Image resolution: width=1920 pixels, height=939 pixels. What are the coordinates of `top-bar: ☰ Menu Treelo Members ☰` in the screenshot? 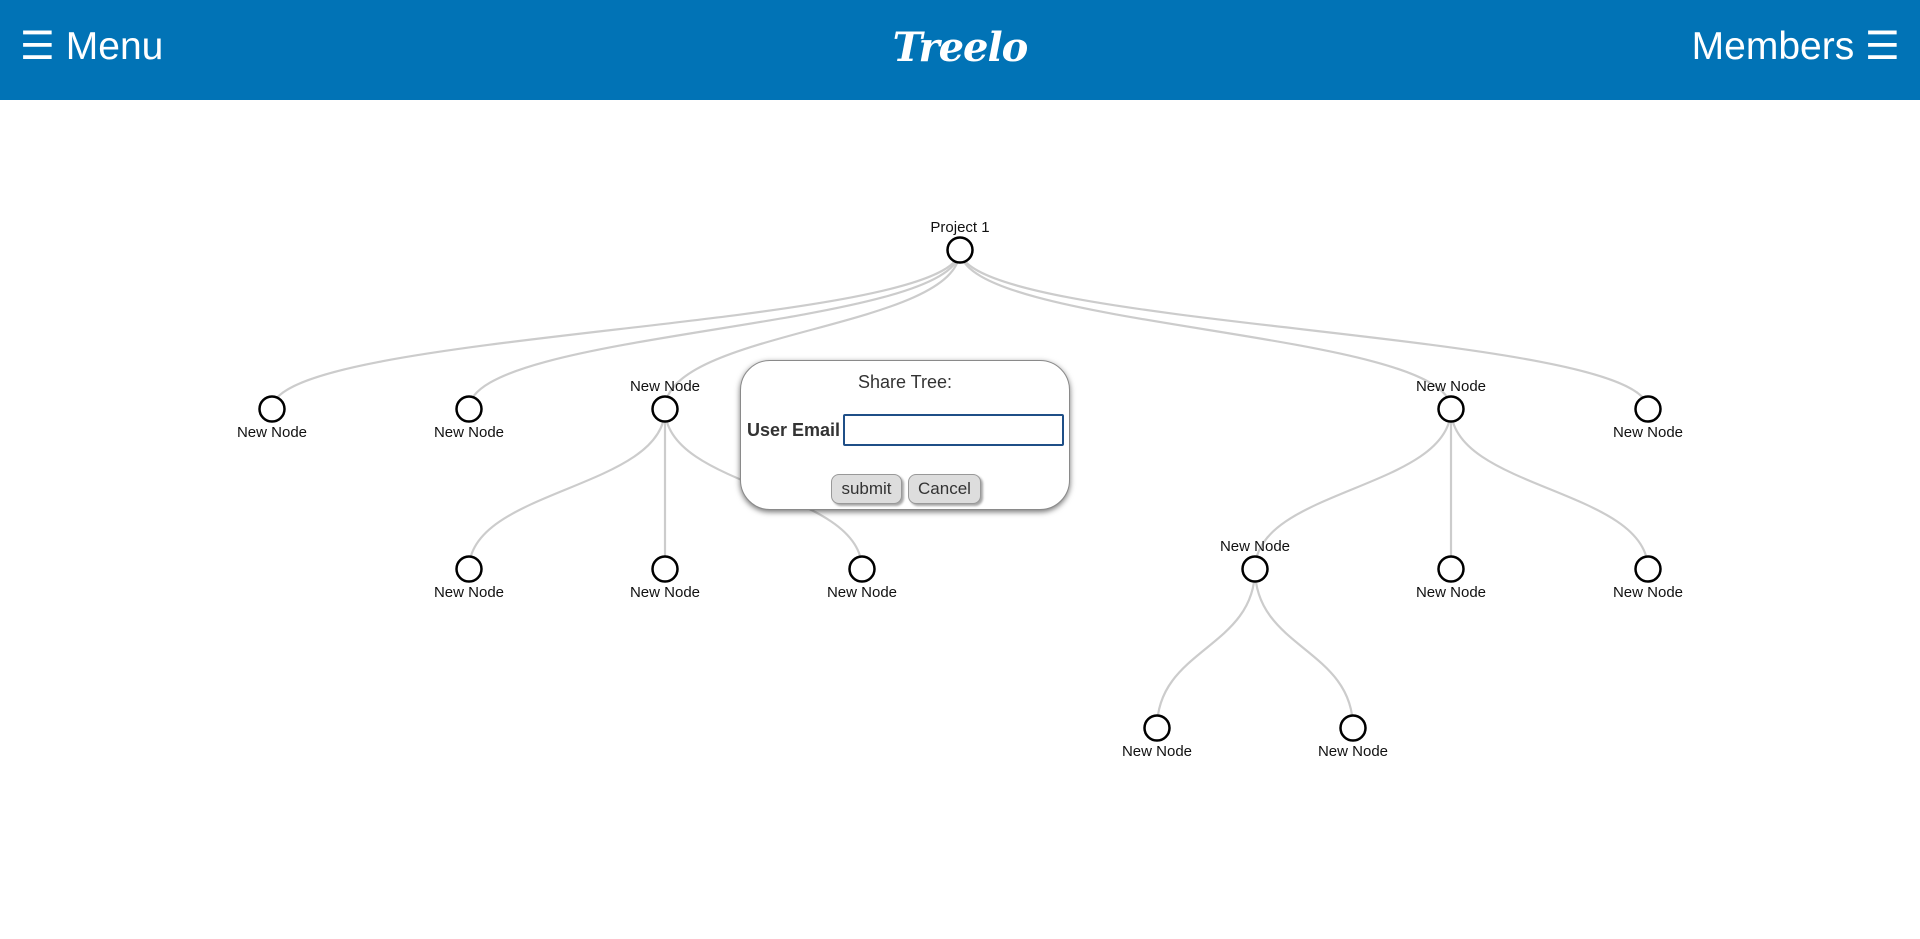 It's located at (960, 50).